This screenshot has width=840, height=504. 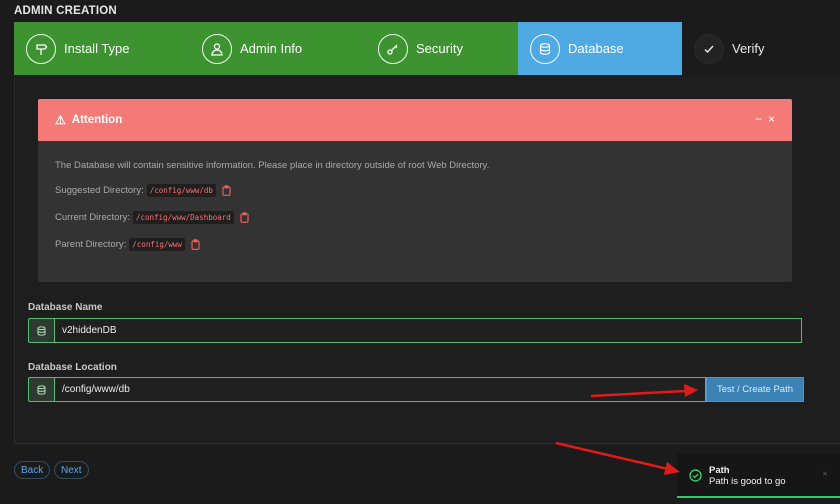 What do you see at coordinates (217, 48) in the screenshot?
I see `user-icon` at bounding box center [217, 48].